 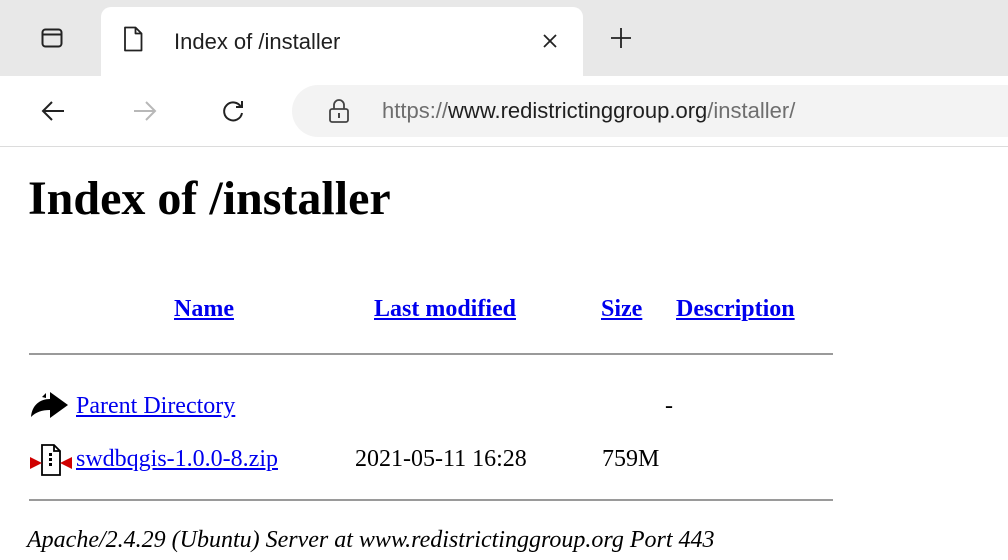 I want to click on tab-strip: Index of /installer, so click(x=504, y=38).